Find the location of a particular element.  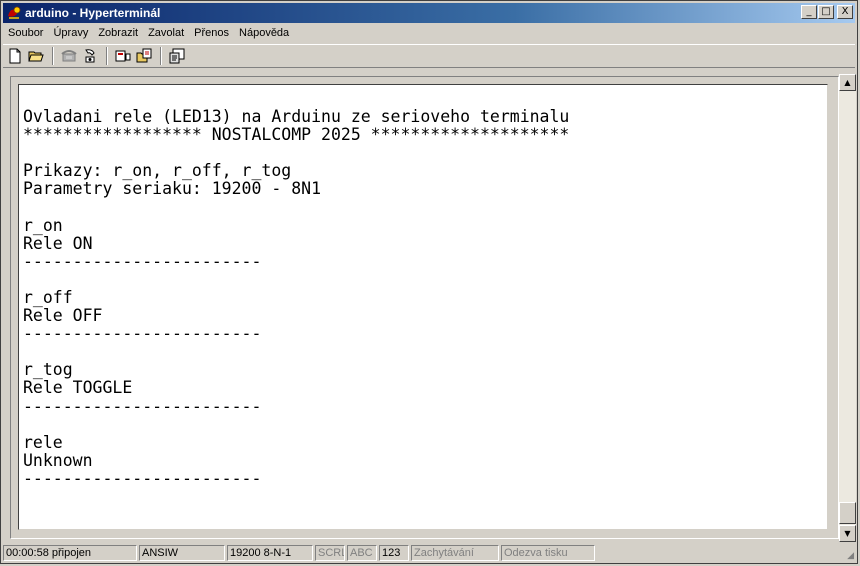

status-connected-time: 00:00:58 připojen is located at coordinates (70, 553).